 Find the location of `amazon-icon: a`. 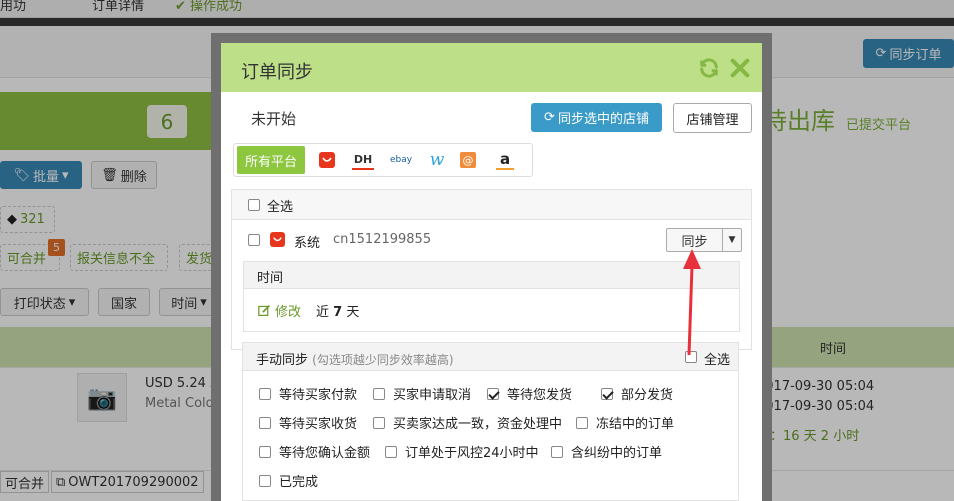

amazon-icon: a is located at coordinates (505, 160).